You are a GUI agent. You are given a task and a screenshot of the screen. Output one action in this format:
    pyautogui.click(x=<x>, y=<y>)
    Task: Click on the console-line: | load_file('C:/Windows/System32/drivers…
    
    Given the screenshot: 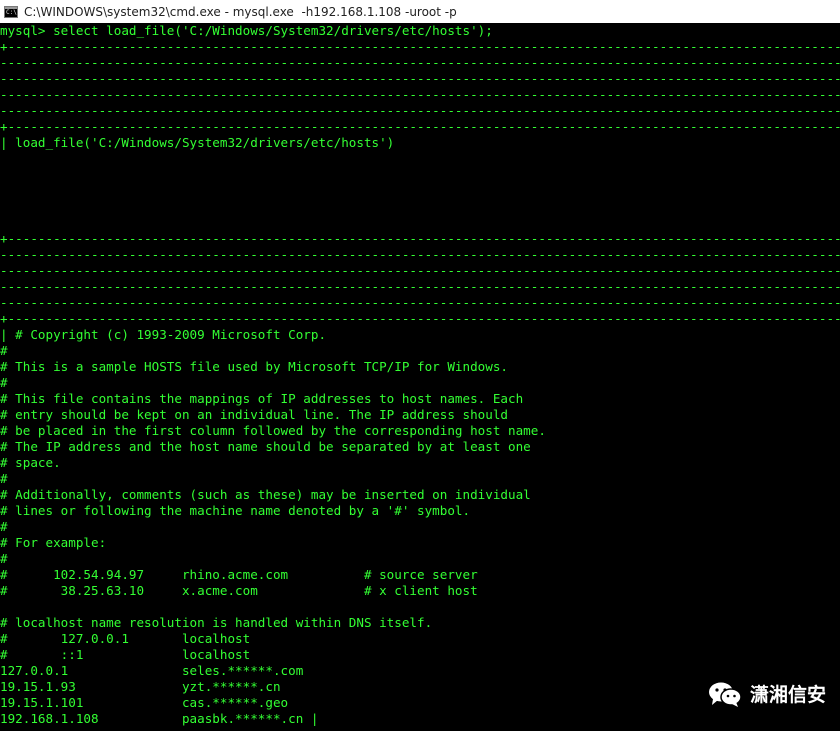 What is the action you would take?
    pyautogui.click(x=197, y=142)
    